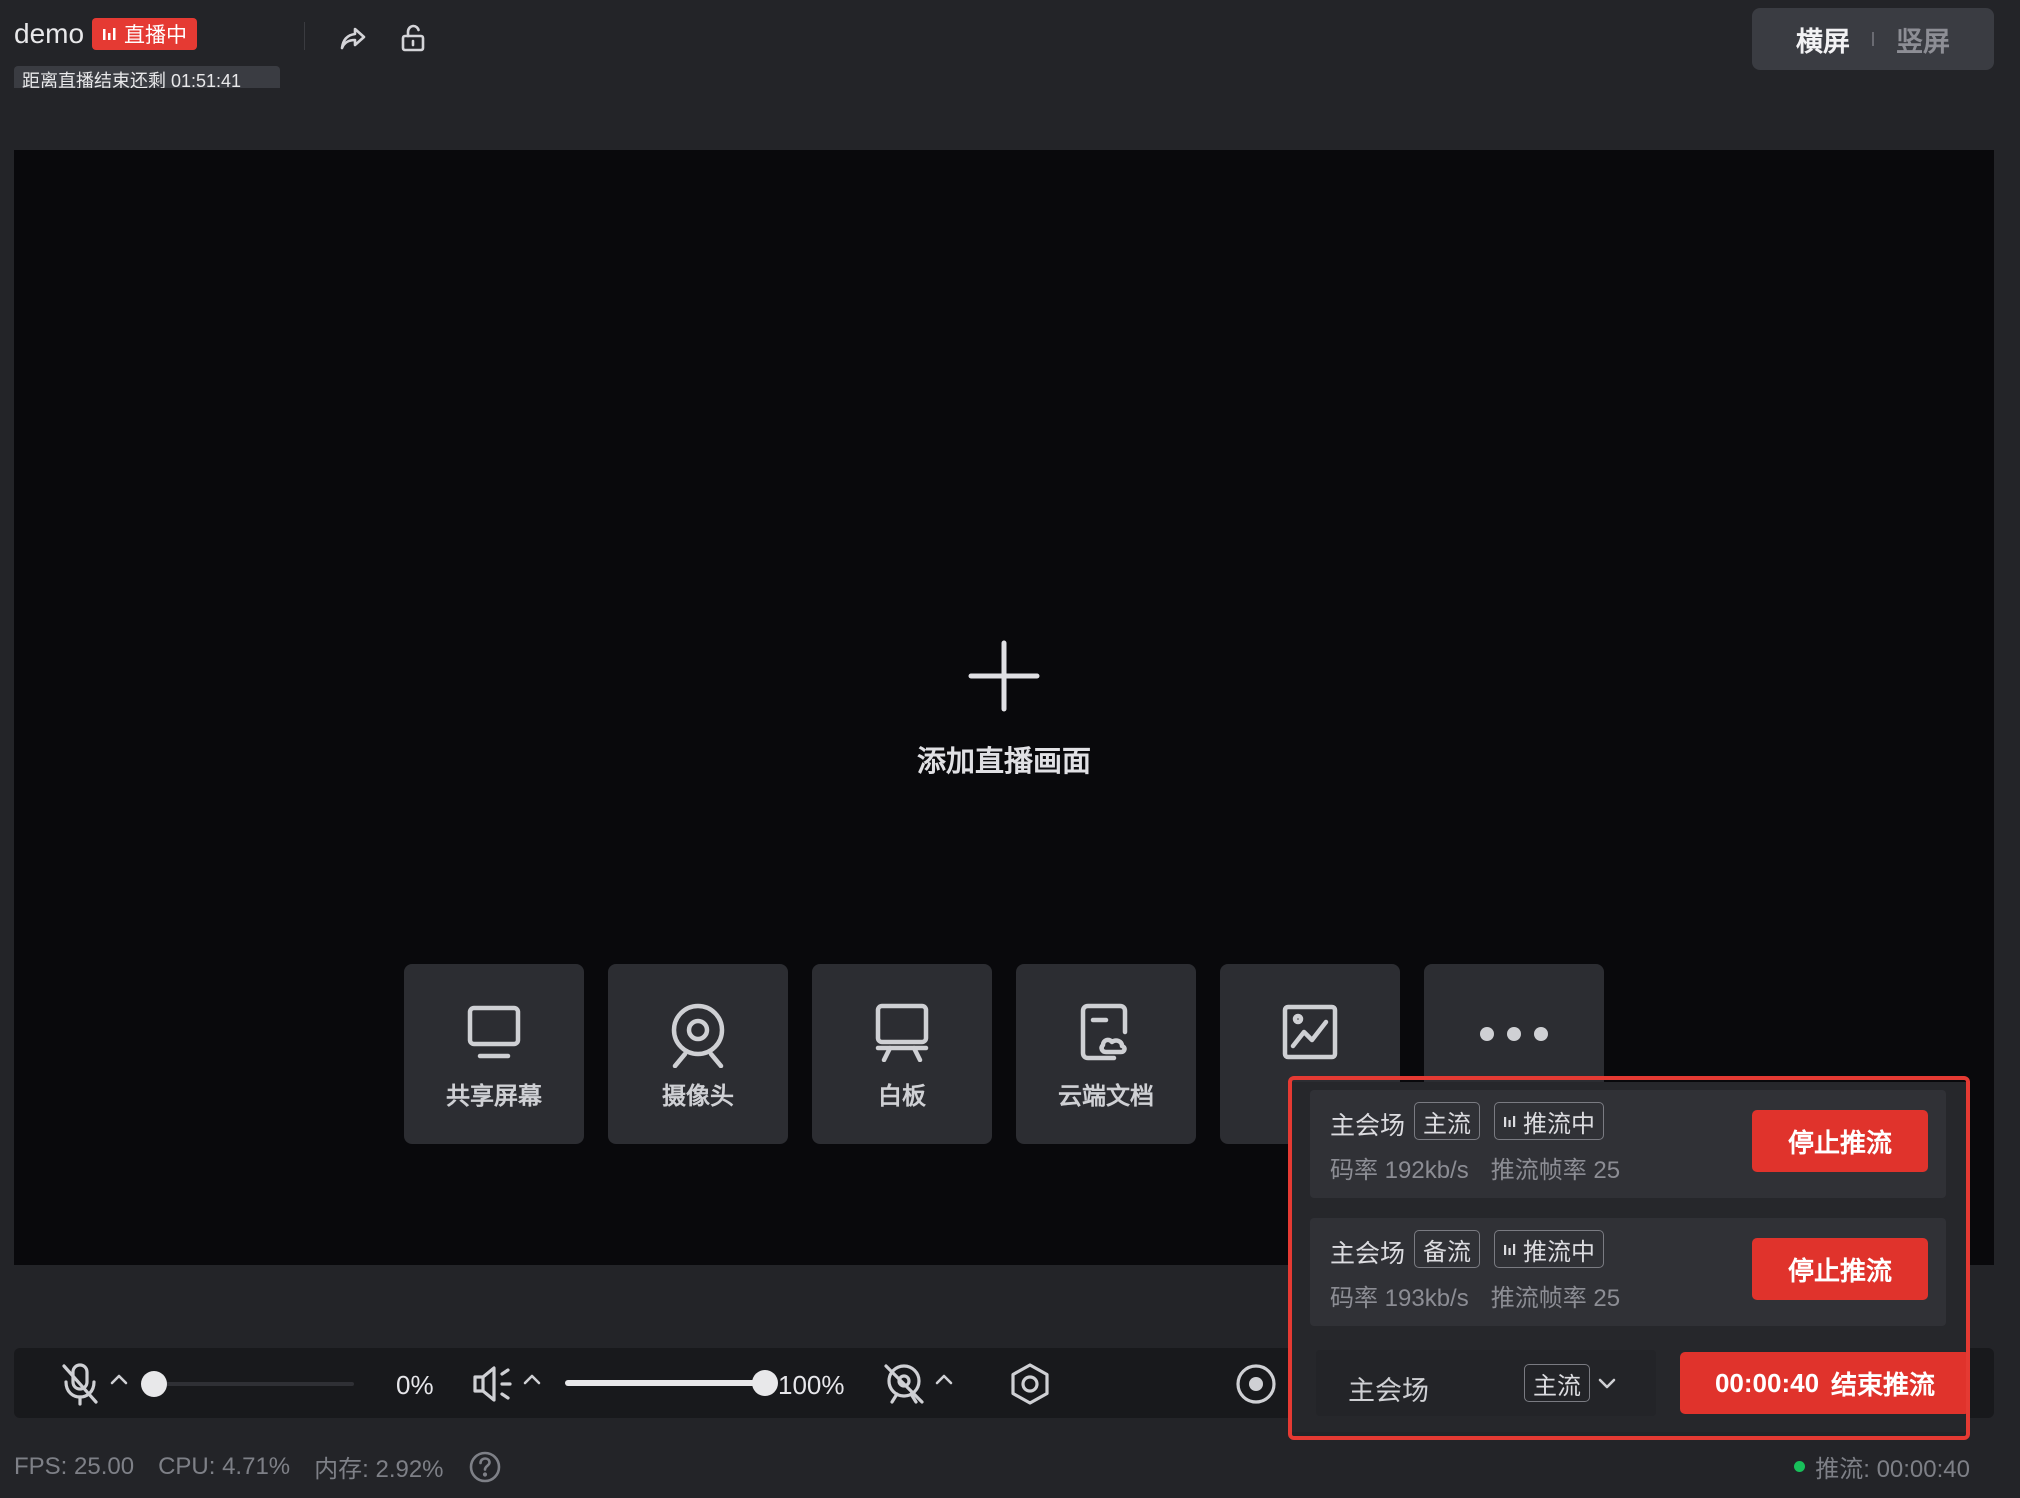  I want to click on tab-landscape: 横屏, so click(1823, 39).